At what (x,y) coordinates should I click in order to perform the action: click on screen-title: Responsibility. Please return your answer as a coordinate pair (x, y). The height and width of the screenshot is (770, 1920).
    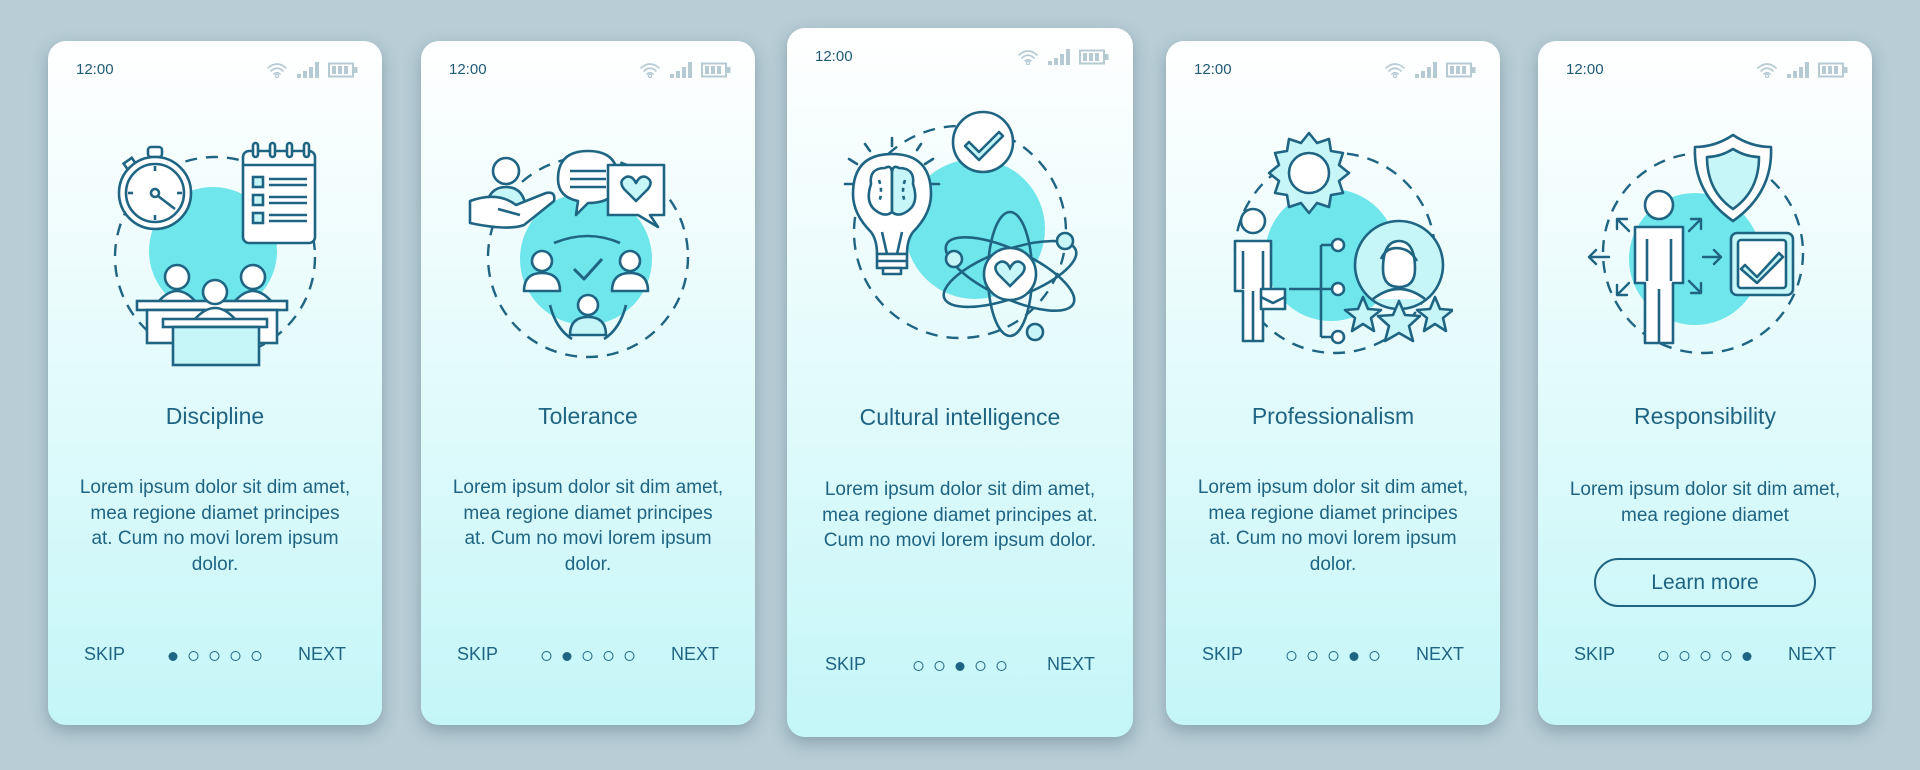
    Looking at the image, I should click on (1705, 416).